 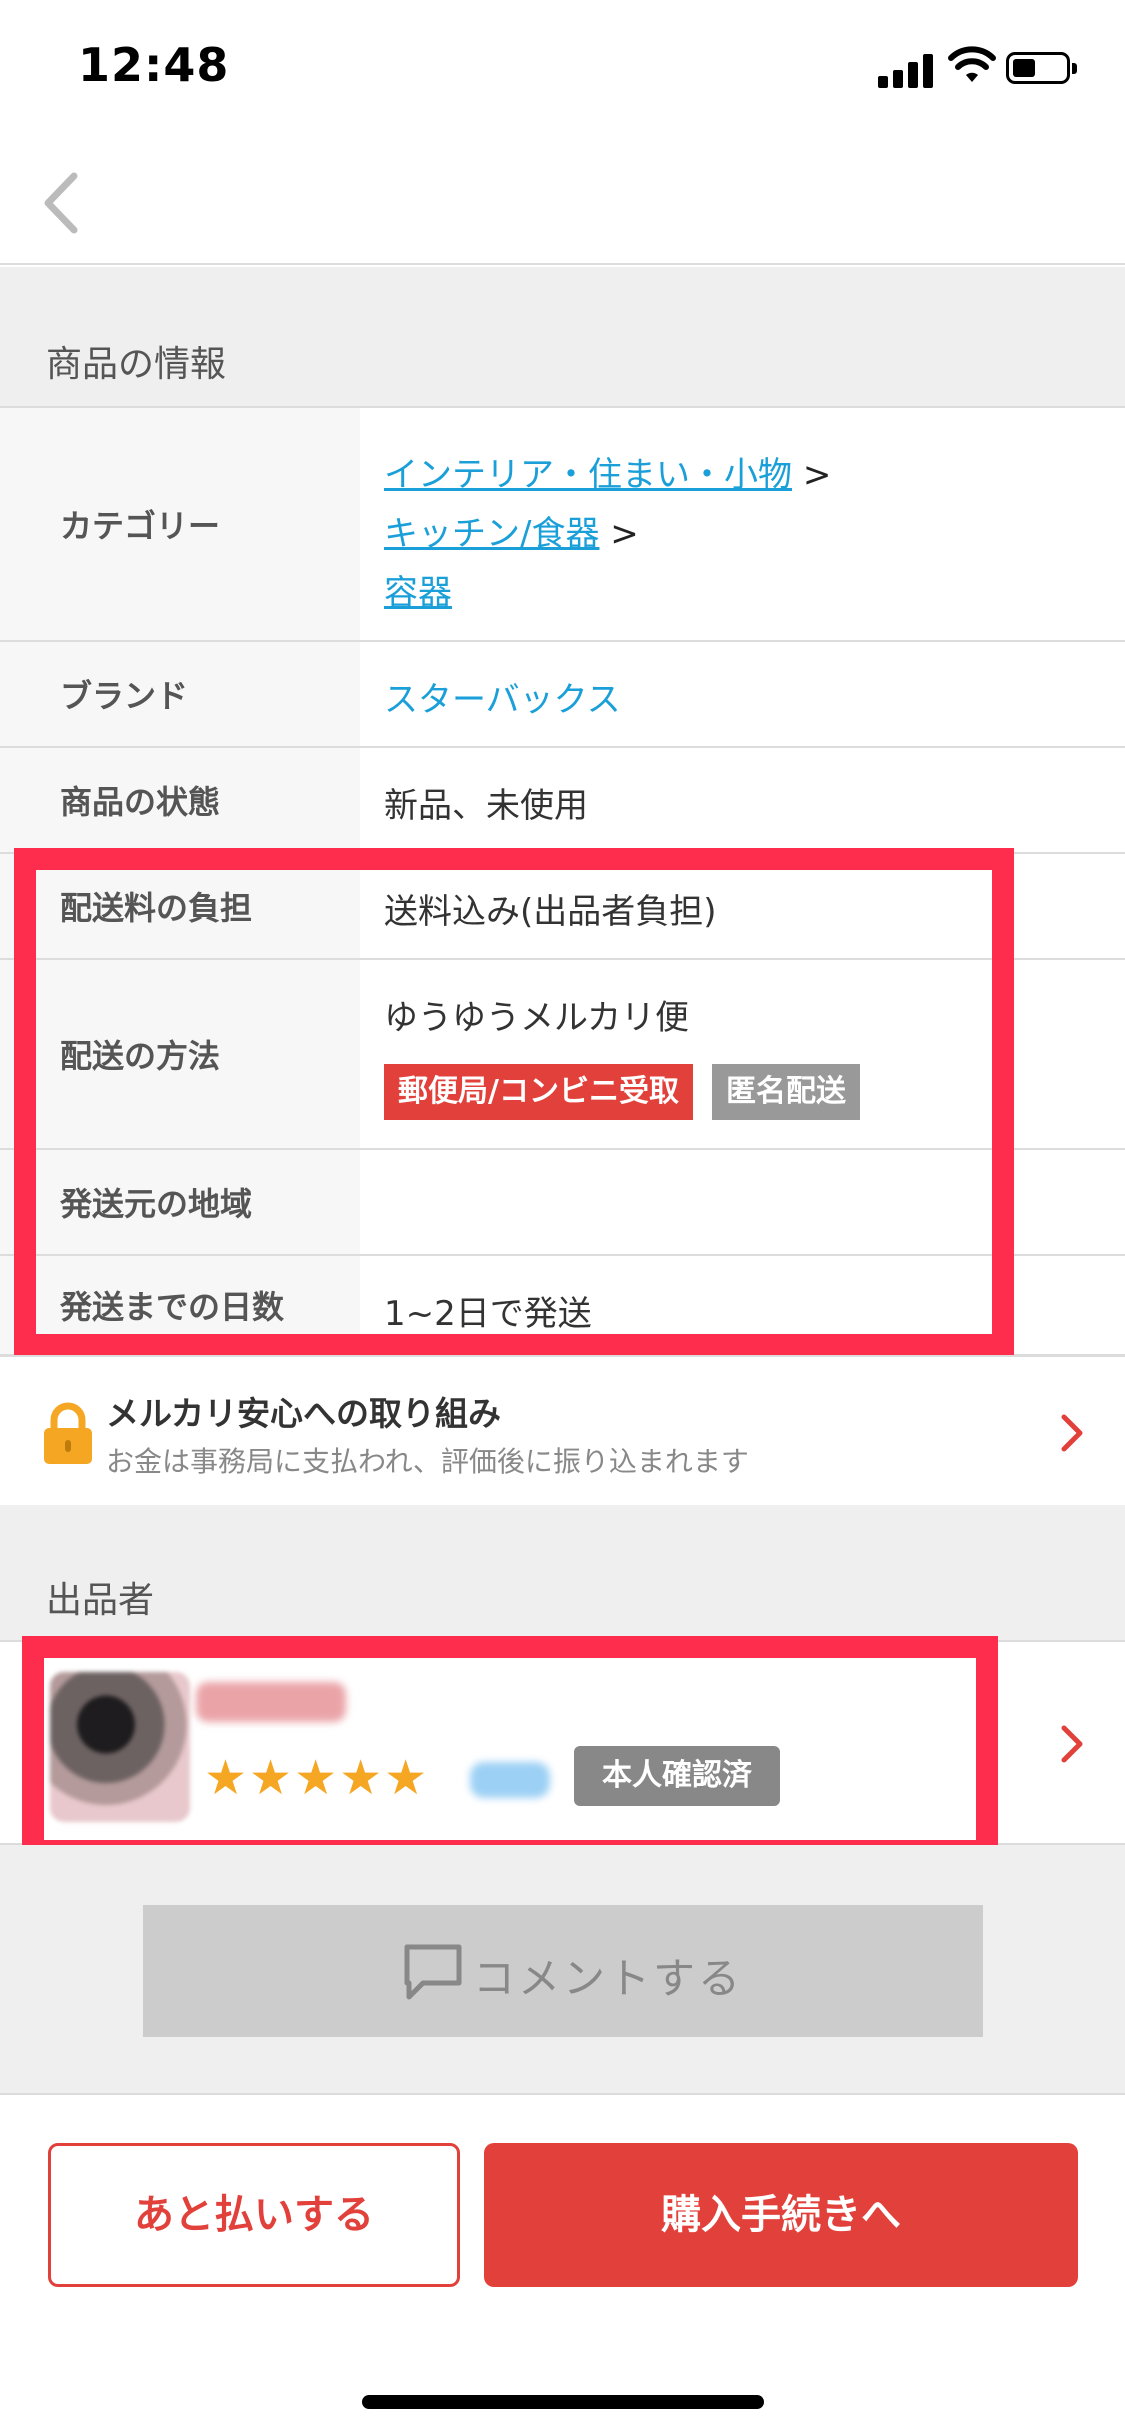 I want to click on bottom-action-bar: あと払いする 購入手続きへ, so click(x=562, y=2265).